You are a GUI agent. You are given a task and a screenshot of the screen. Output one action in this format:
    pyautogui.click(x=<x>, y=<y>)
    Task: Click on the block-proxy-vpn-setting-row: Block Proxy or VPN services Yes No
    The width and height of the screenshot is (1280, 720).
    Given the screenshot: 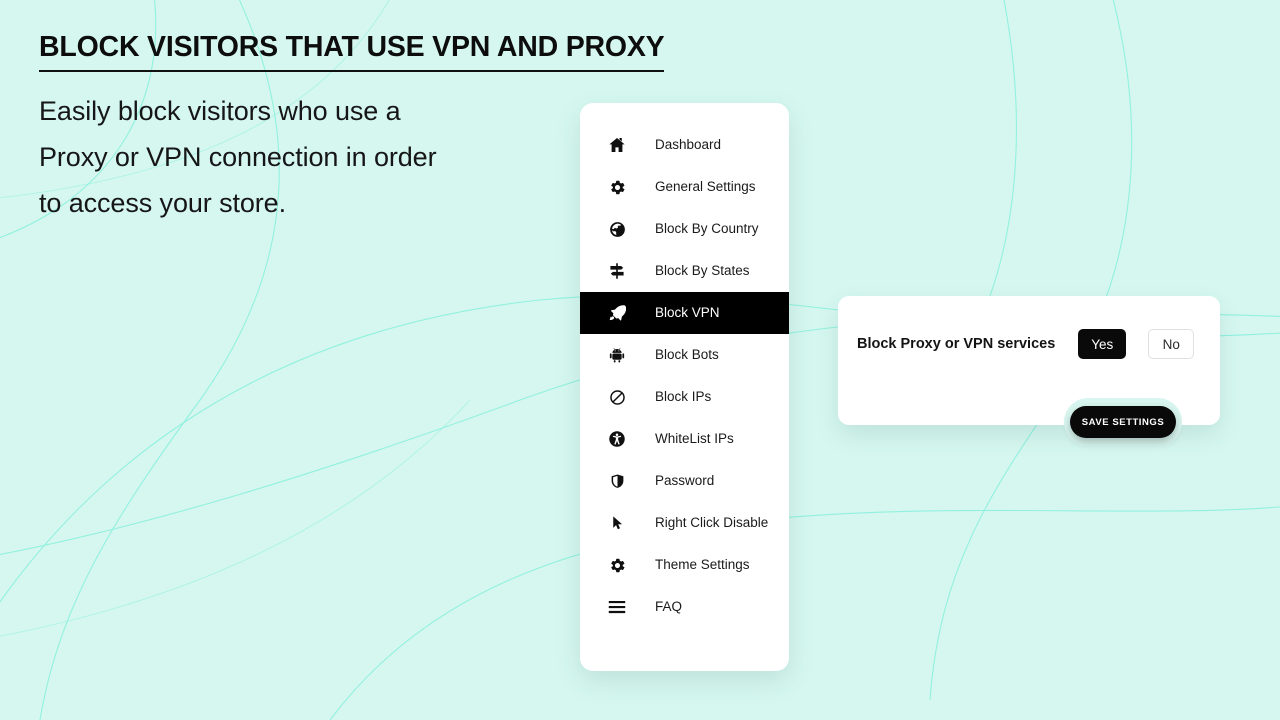 What is the action you would take?
    pyautogui.click(x=1029, y=344)
    